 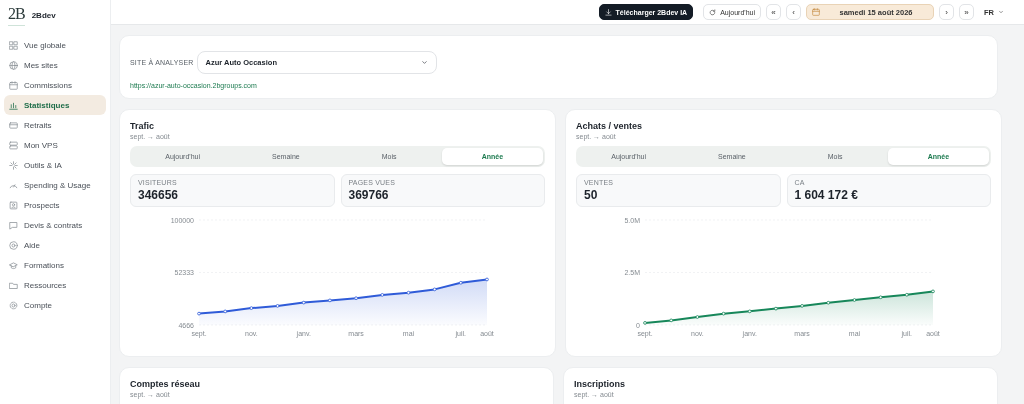 What do you see at coordinates (591, 195) in the screenshot?
I see `metric-value: 50` at bounding box center [591, 195].